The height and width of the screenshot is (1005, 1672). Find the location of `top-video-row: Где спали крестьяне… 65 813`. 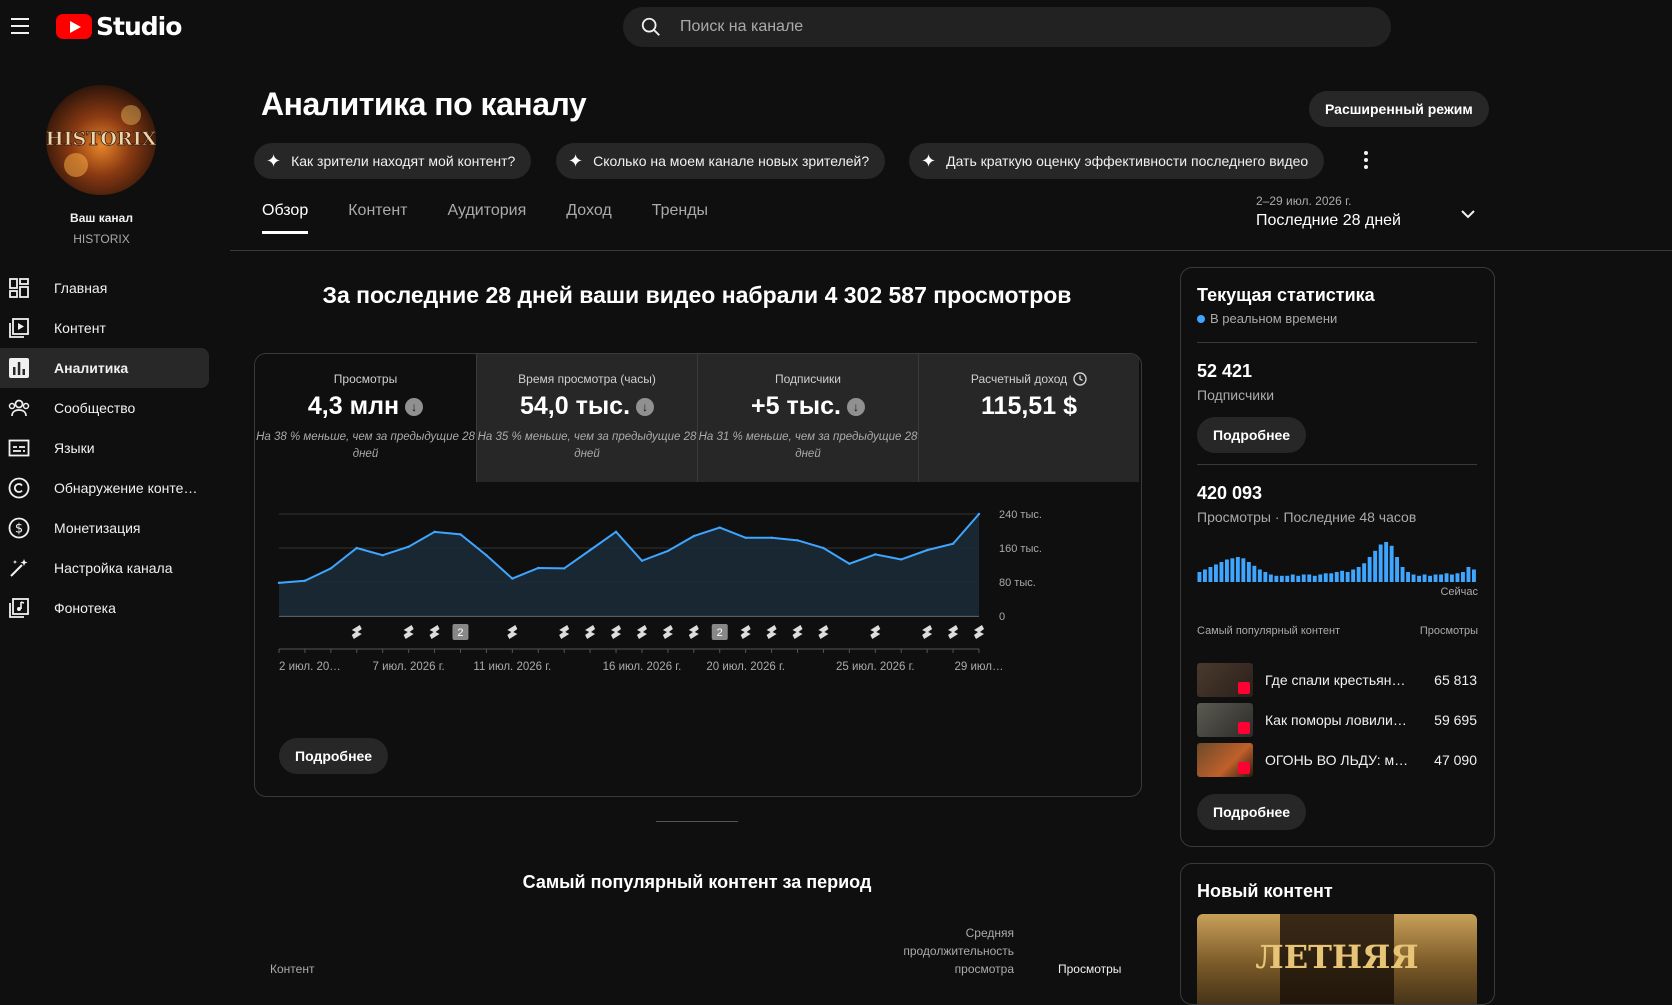

top-video-row: Где спали крестьяне… 65 813 is located at coordinates (1337, 680).